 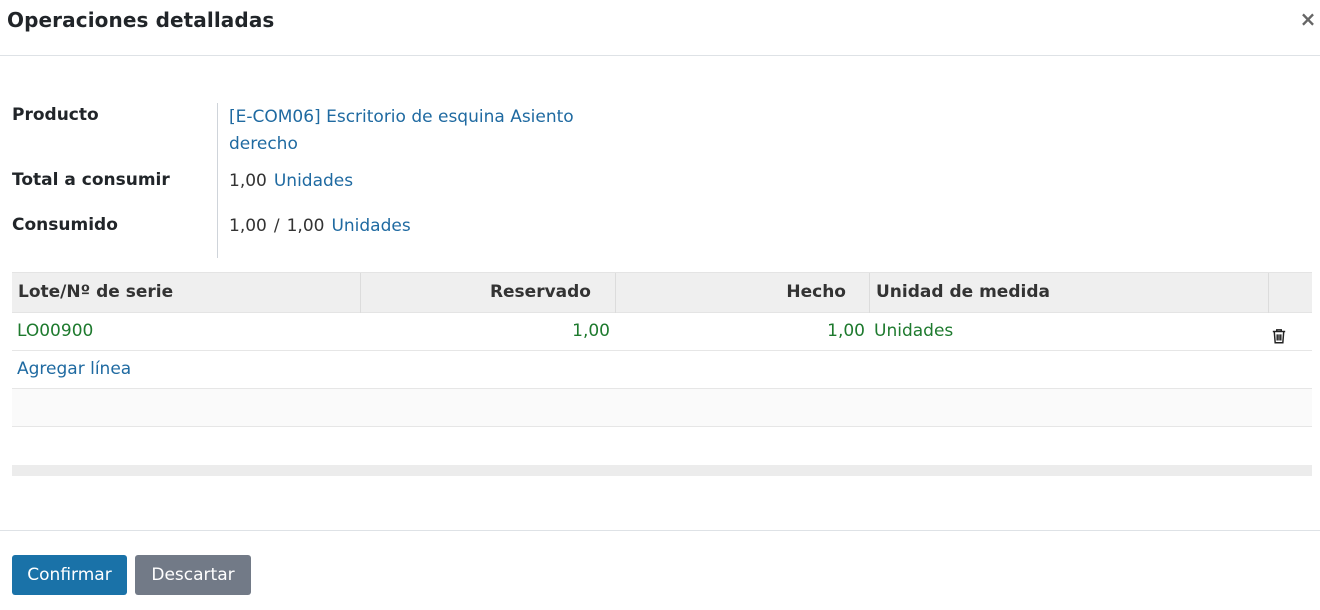 What do you see at coordinates (217, 180) in the screenshot?
I see `form-separator` at bounding box center [217, 180].